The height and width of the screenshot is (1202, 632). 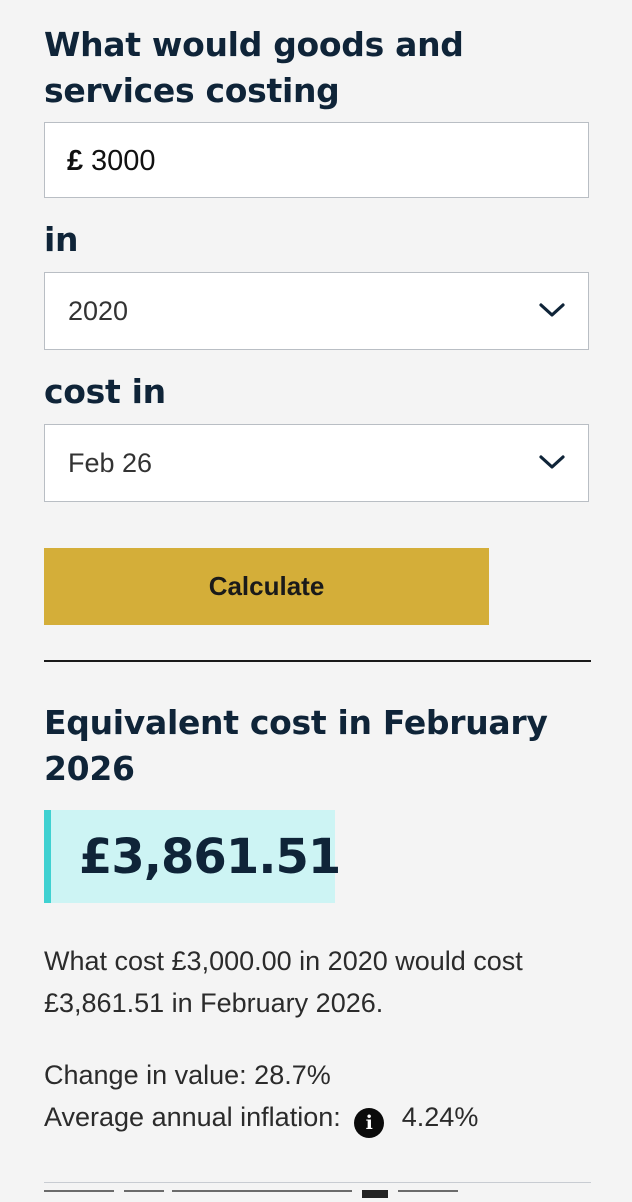 What do you see at coordinates (105, 391) in the screenshot?
I see `cost-in-label: cost in` at bounding box center [105, 391].